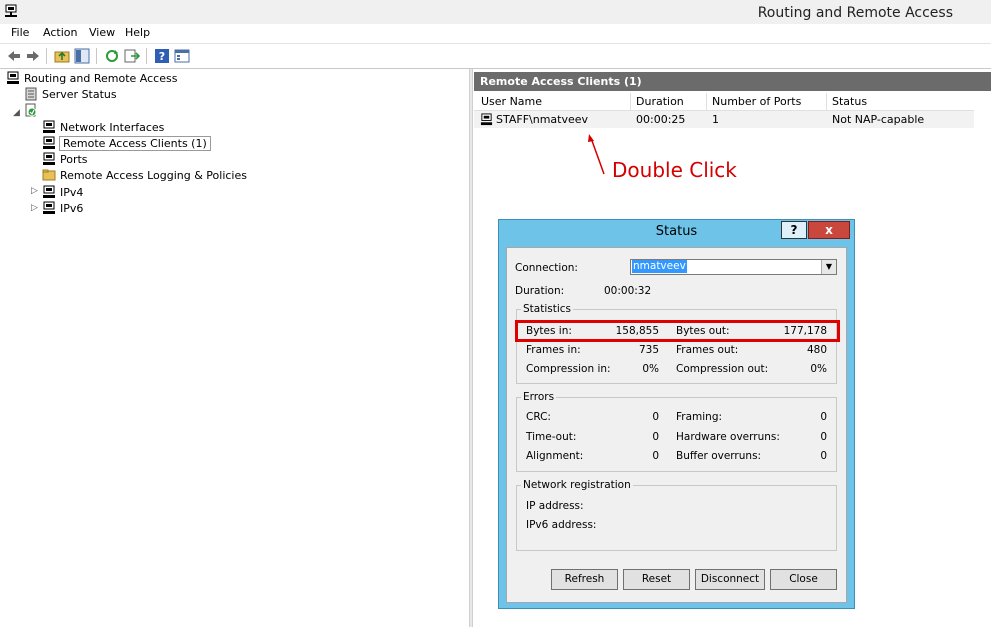  I want to click on disconnect-button: Disconnect, so click(730, 579).